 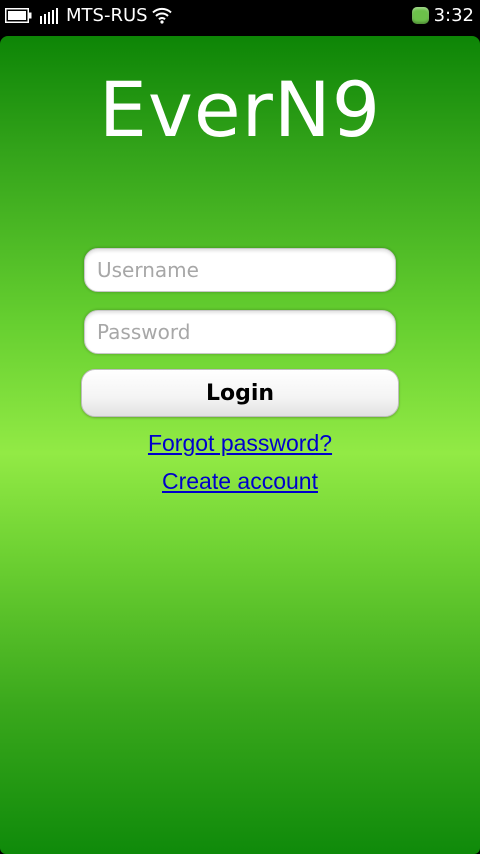 I want to click on login-button: Login, so click(x=240, y=393).